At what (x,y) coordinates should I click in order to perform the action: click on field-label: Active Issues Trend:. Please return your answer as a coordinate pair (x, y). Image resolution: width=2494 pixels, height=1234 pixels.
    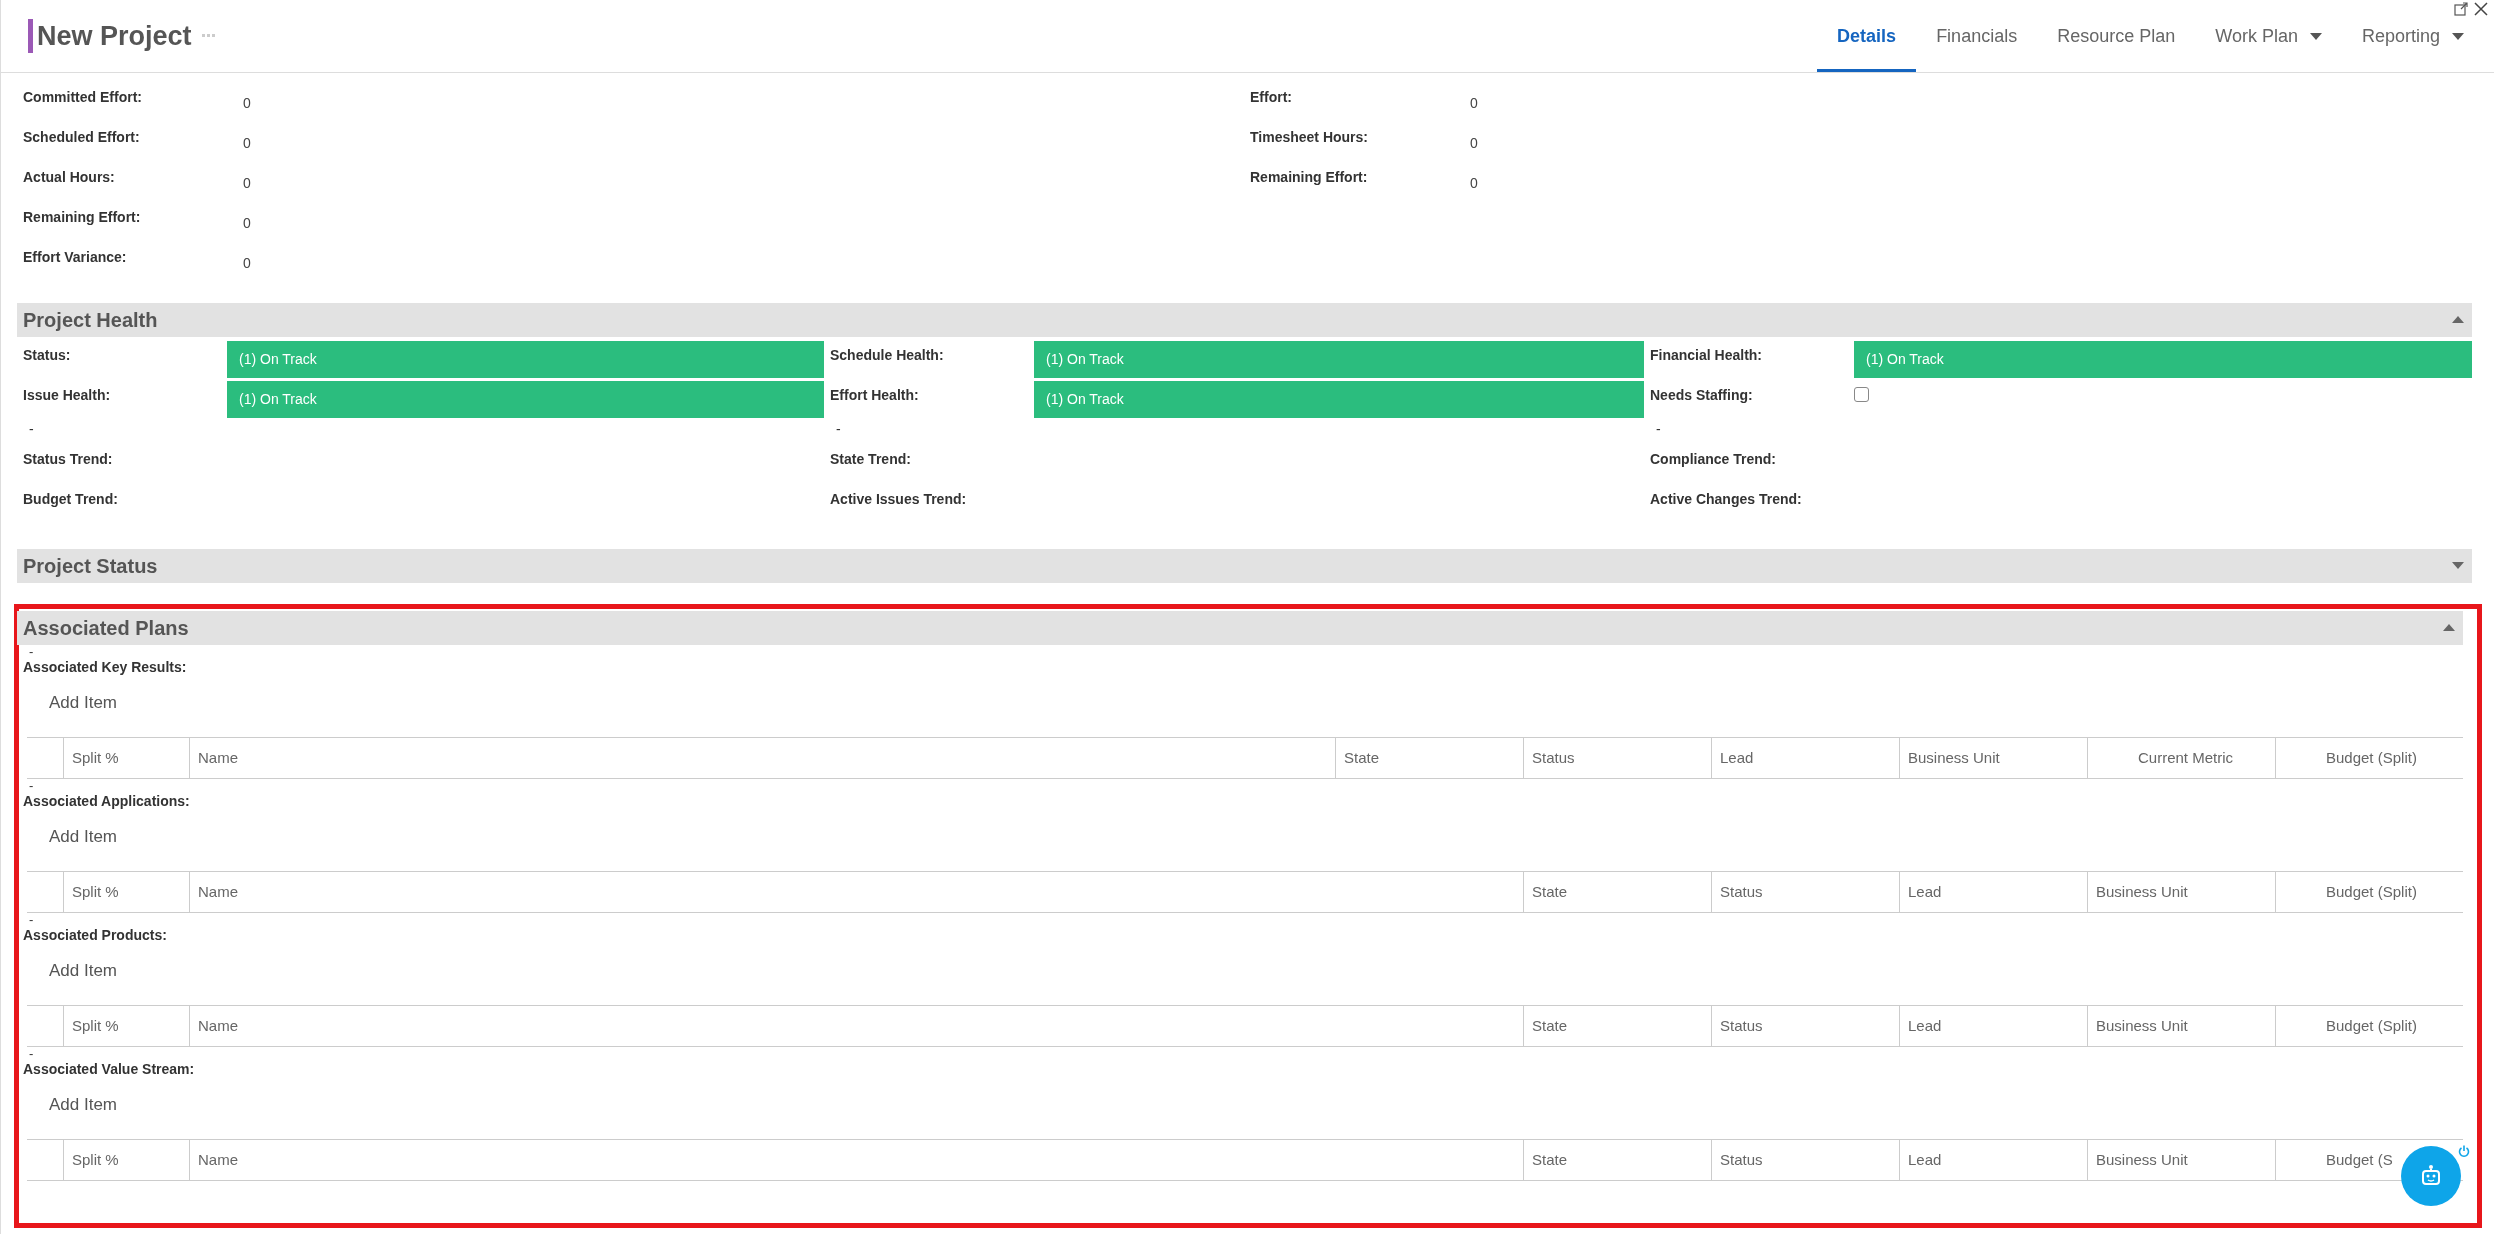
    Looking at the image, I should click on (899, 499).